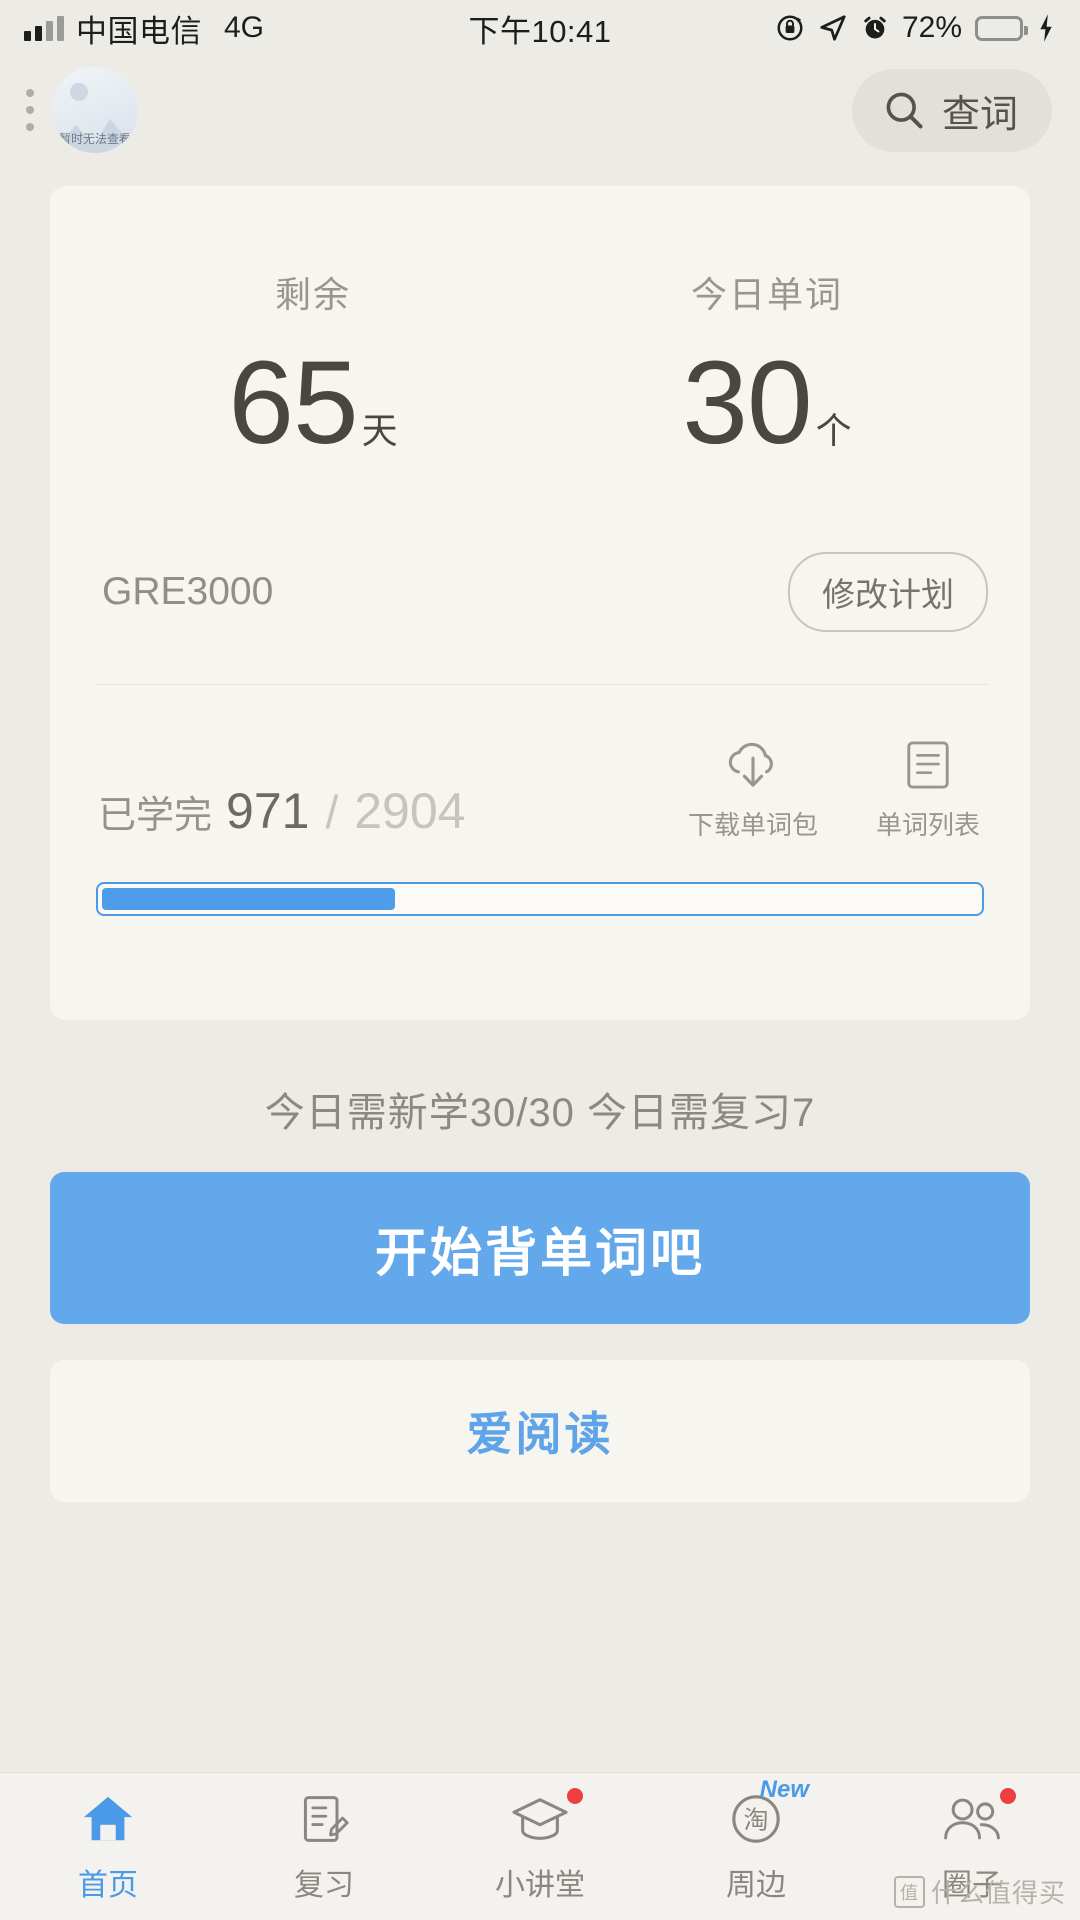 This screenshot has width=1080, height=1920. What do you see at coordinates (540, 547) in the screenshot?
I see `plan-row: GRE3000 修改计划` at bounding box center [540, 547].